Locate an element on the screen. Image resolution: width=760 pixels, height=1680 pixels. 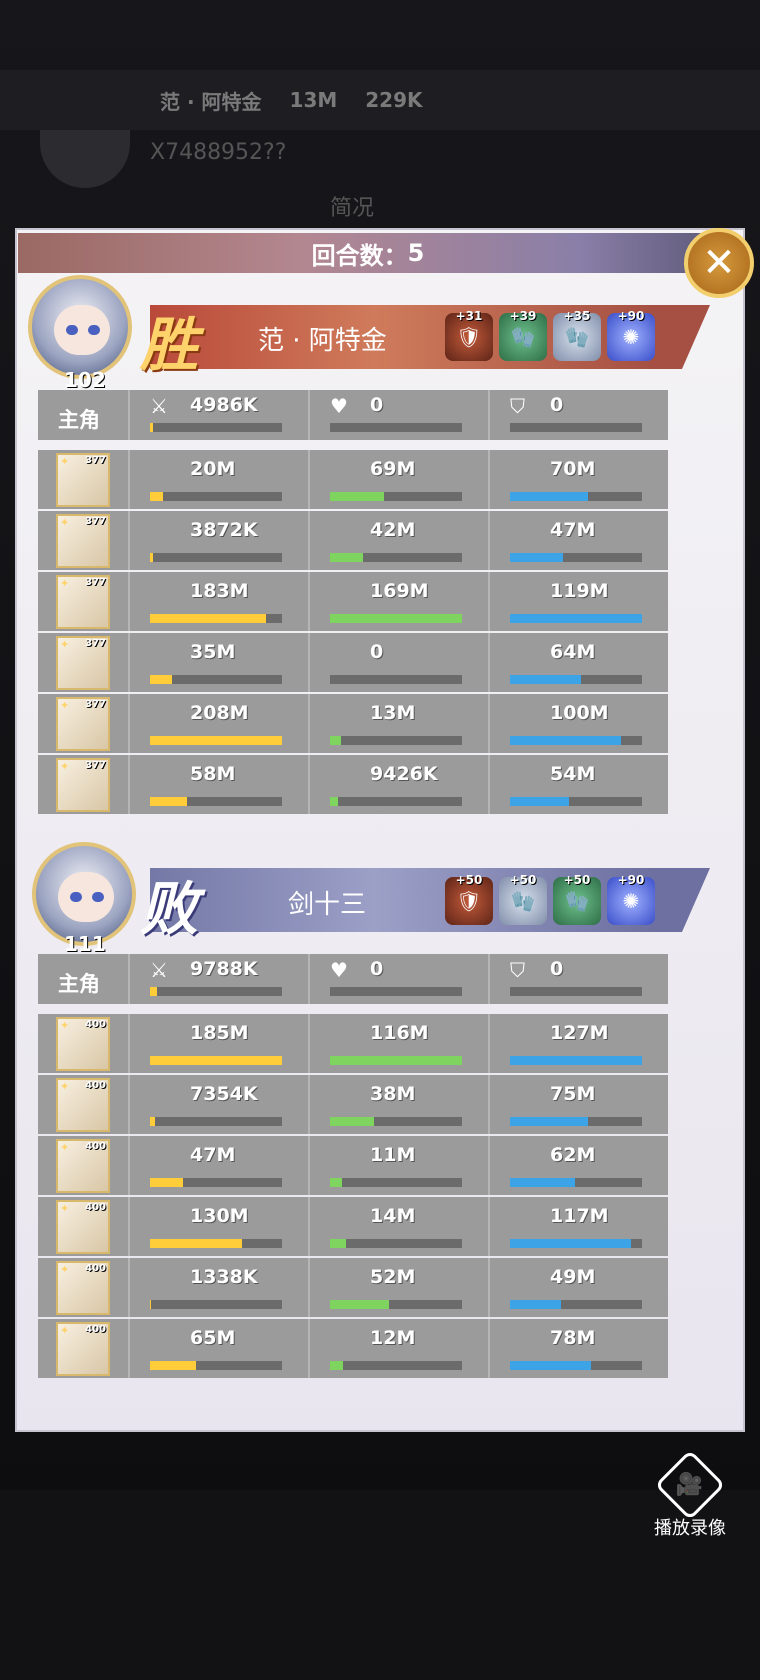
hero-damage-value: 20M is located at coordinates (213, 469).